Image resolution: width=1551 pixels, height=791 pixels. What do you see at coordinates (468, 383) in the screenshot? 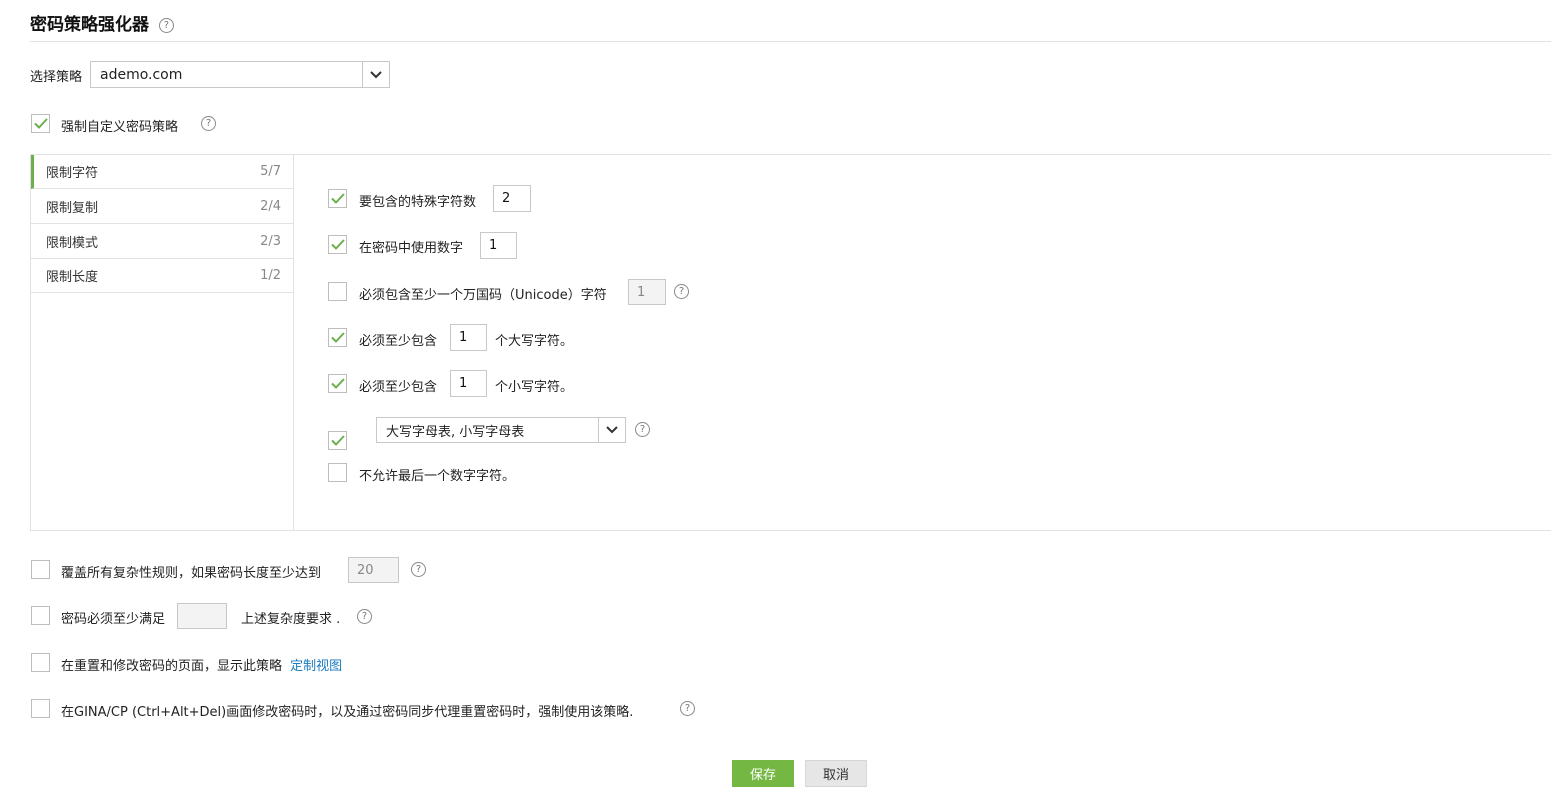
I see `lowercase-input: 1` at bounding box center [468, 383].